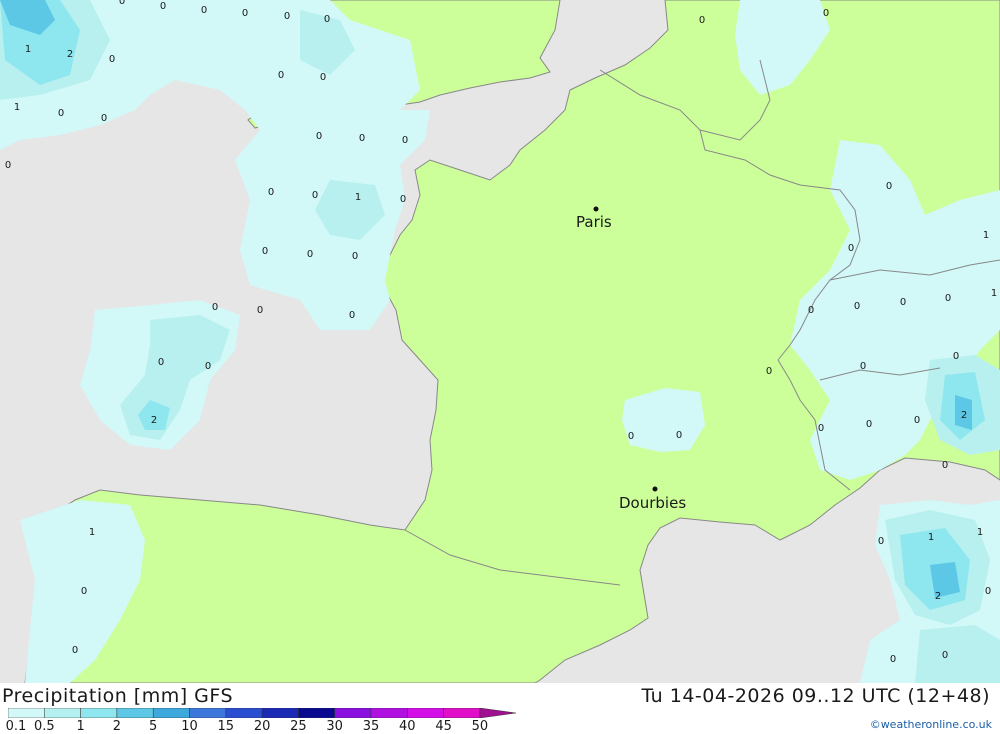  What do you see at coordinates (80, 726) in the screenshot?
I see `legend-value-label: 1` at bounding box center [80, 726].